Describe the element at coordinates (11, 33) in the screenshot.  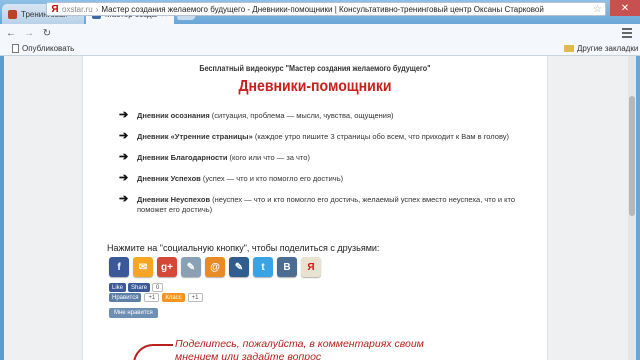
I see `back-arrow-icon: ←` at that location.